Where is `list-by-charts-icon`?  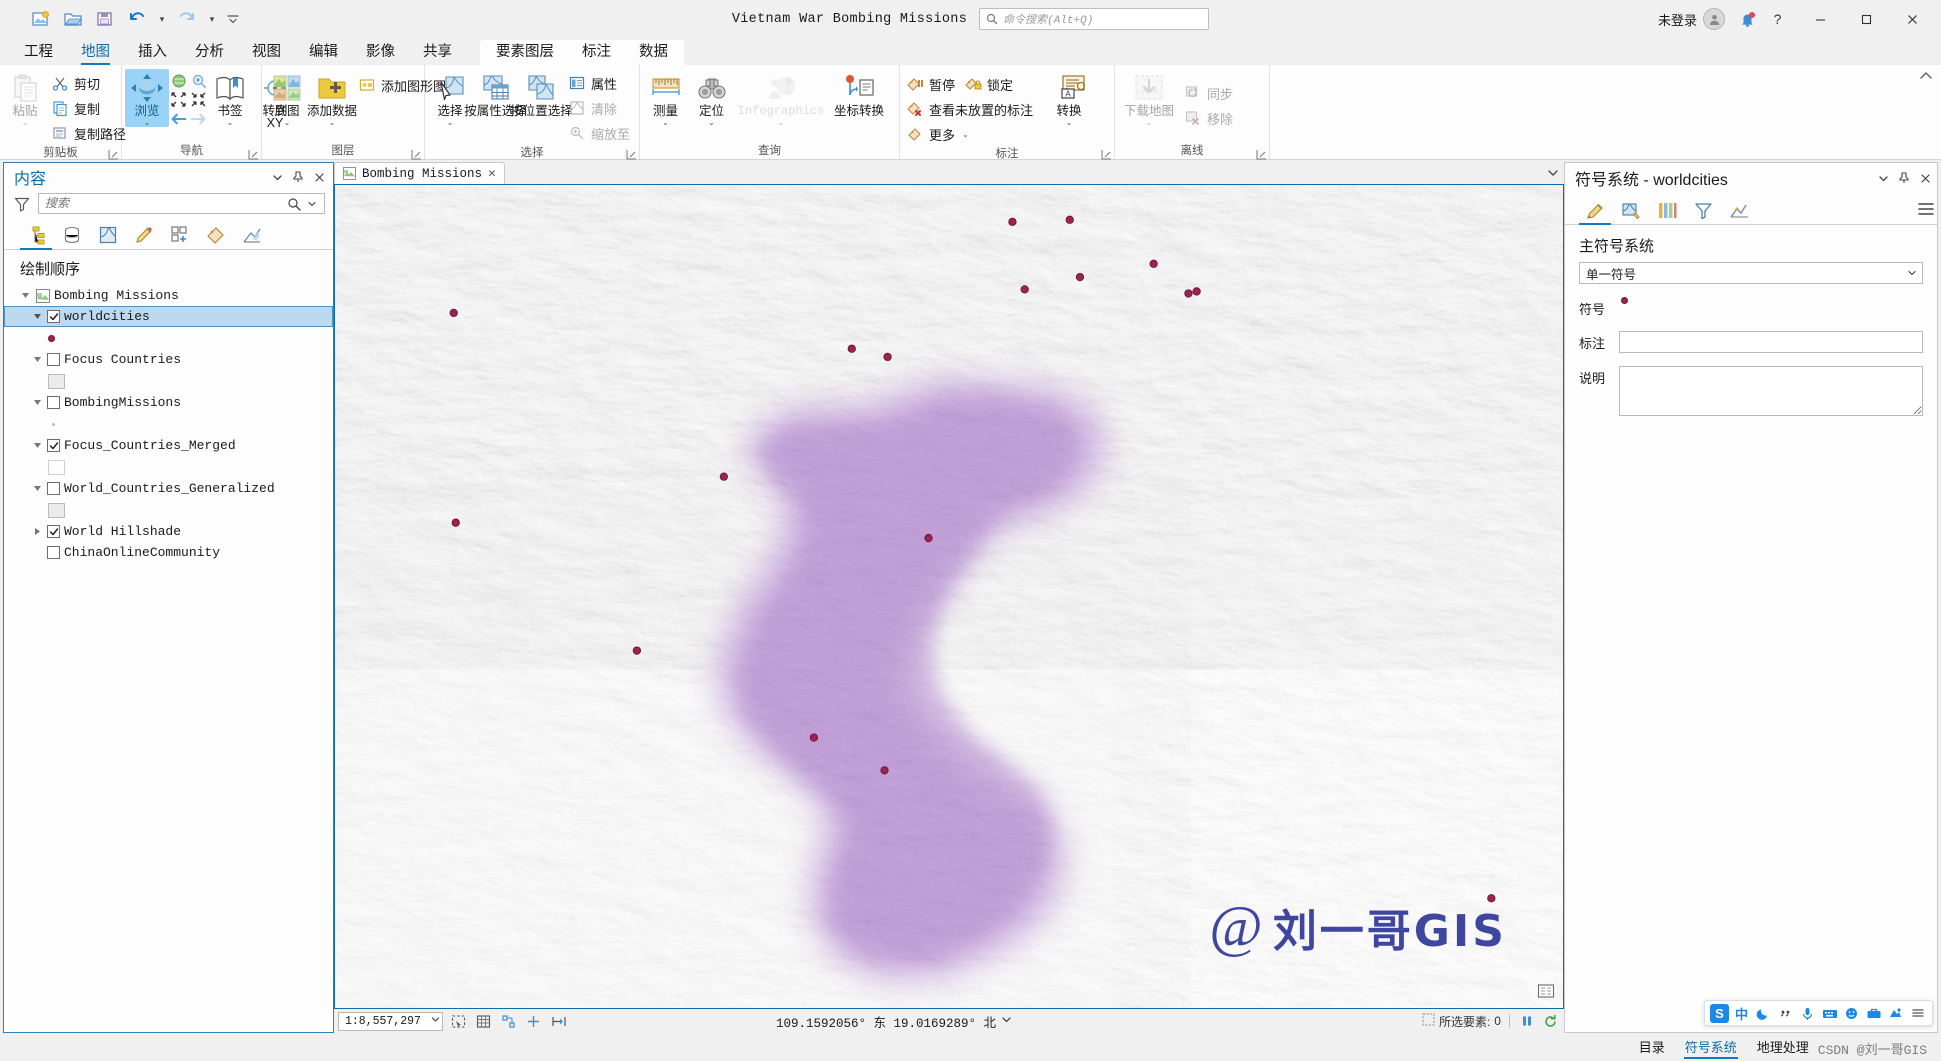 list-by-charts-icon is located at coordinates (252, 235).